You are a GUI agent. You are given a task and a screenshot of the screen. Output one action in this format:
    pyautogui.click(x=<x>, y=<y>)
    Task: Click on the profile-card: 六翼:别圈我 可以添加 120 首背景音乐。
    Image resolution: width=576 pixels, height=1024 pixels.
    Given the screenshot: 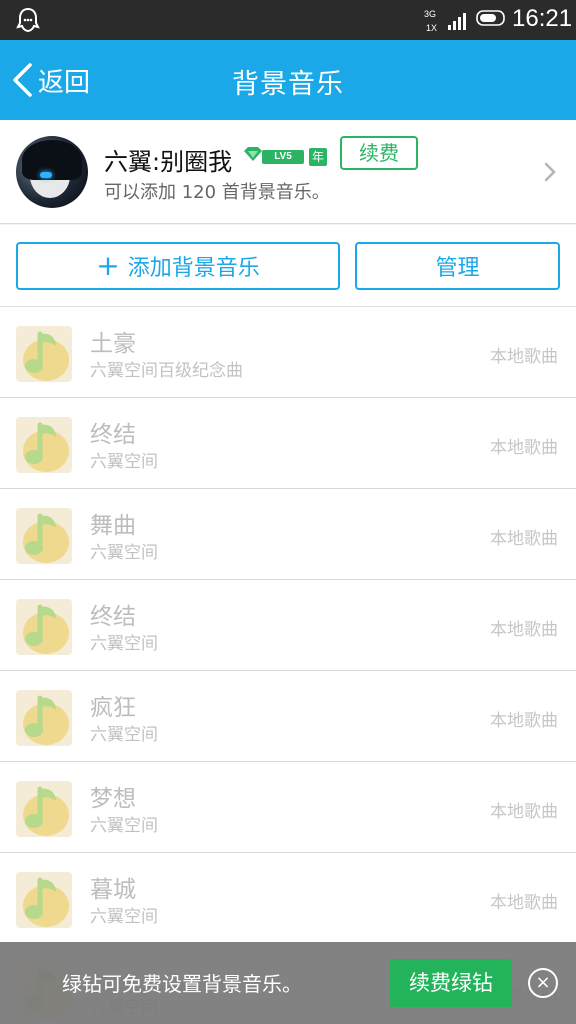 What is the action you would take?
    pyautogui.click(x=288, y=172)
    